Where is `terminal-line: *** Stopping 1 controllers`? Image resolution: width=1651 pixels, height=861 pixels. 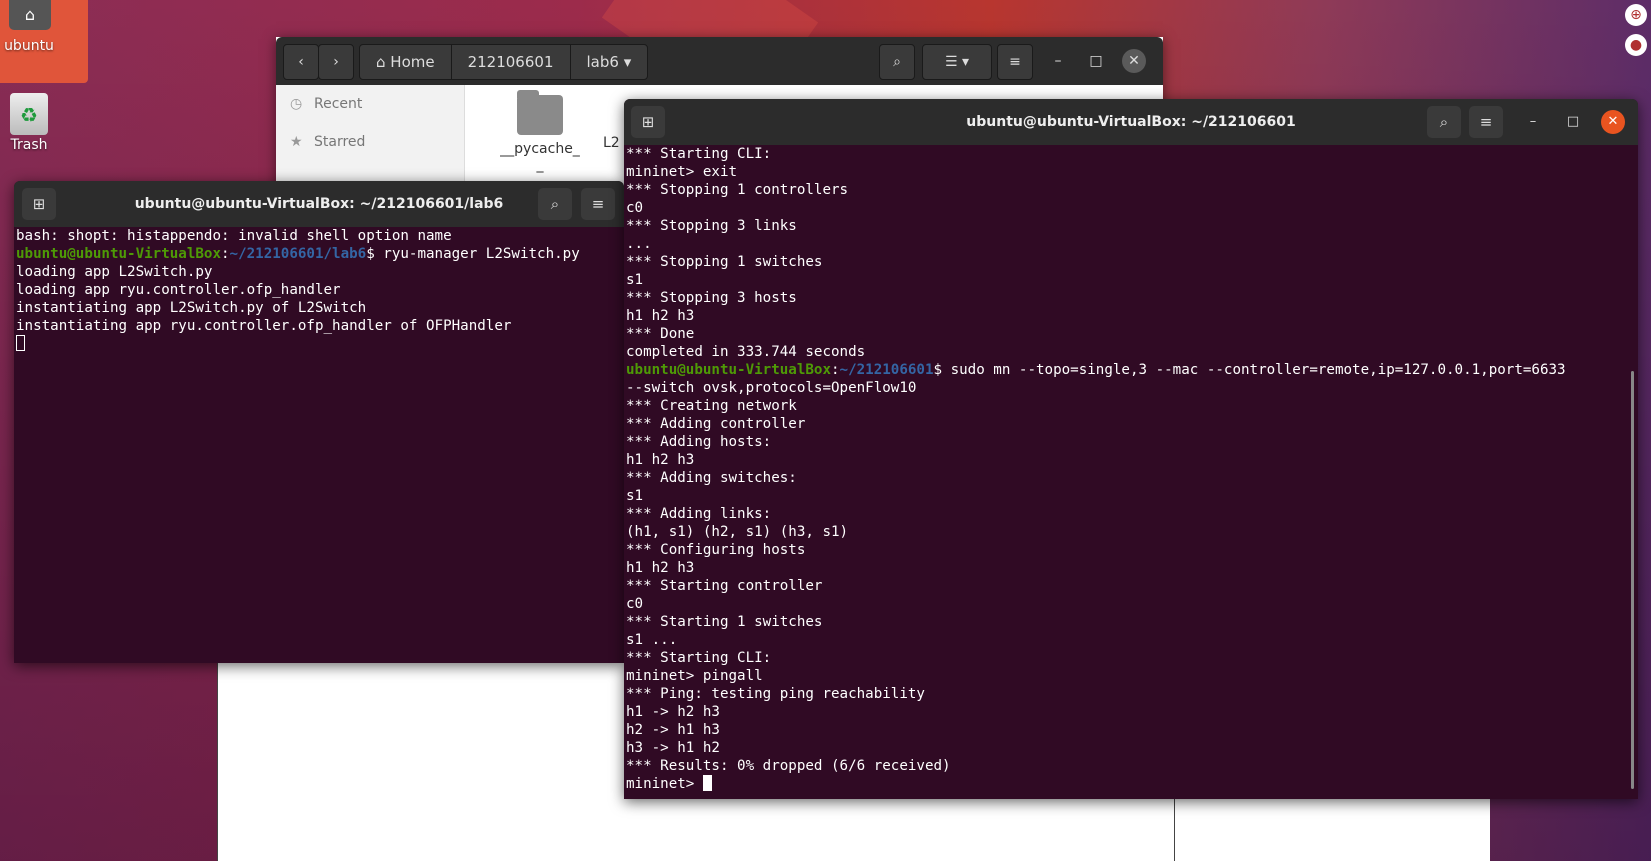
terminal-line: *** Stopping 1 controllers is located at coordinates (737, 190).